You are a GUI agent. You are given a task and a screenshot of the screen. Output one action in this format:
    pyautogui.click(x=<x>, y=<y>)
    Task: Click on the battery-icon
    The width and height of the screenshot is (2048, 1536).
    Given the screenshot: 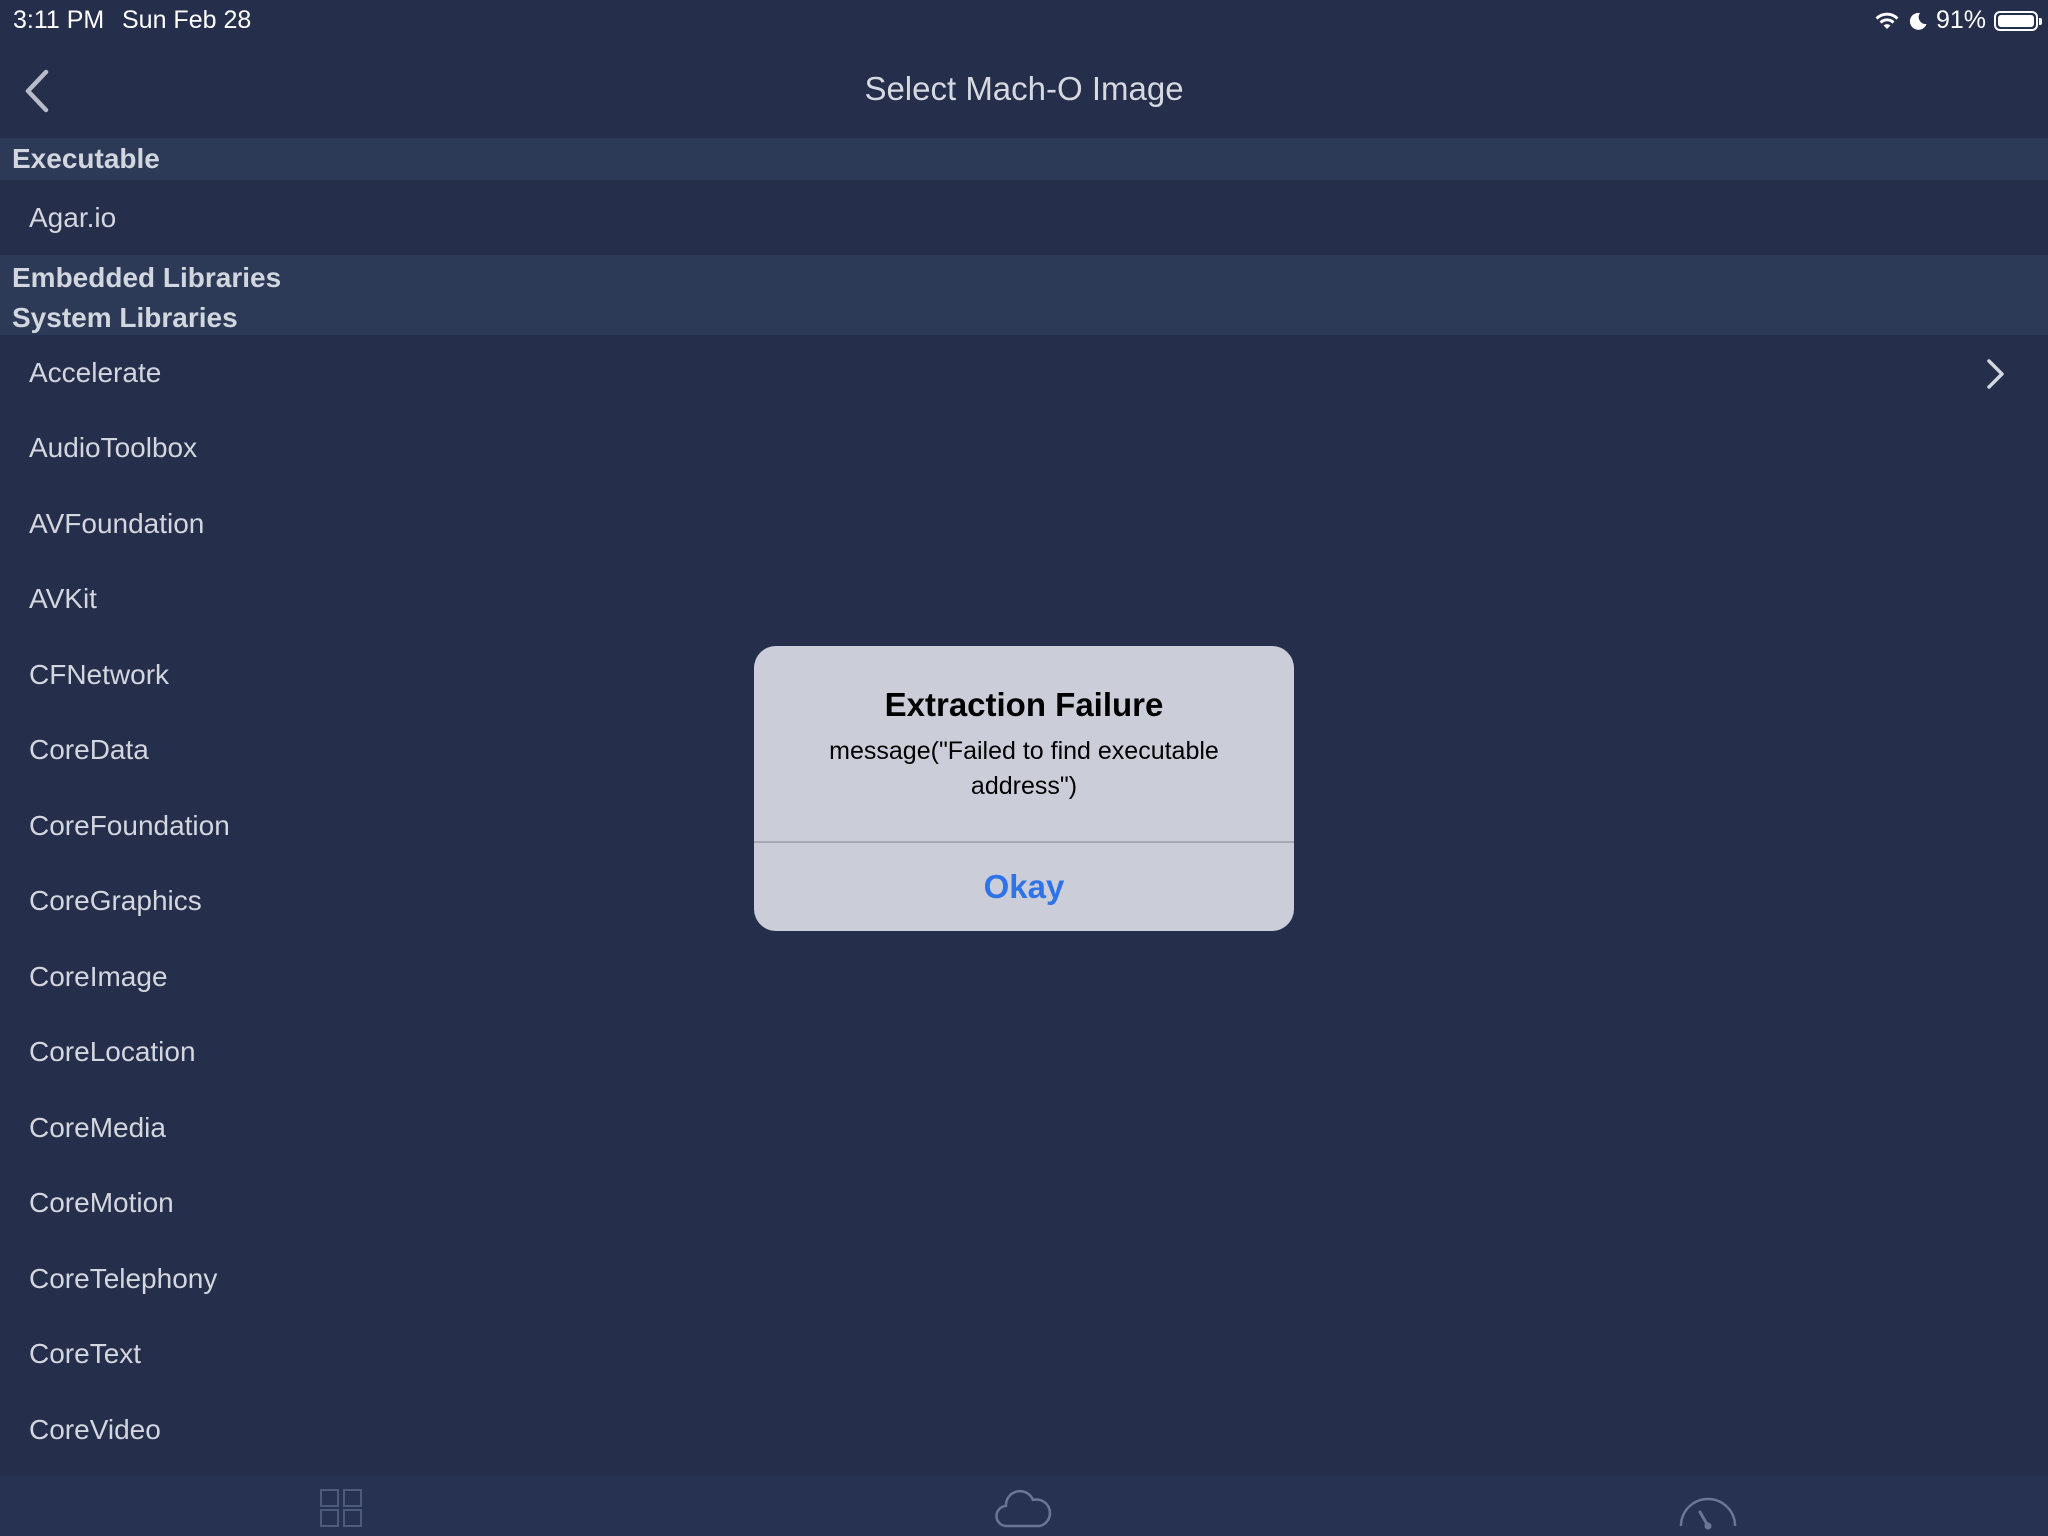 What is the action you would take?
    pyautogui.click(x=2018, y=20)
    